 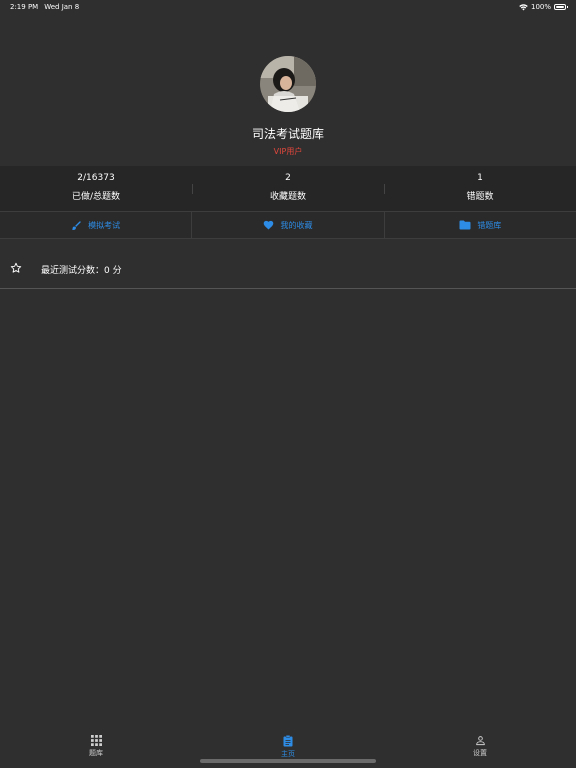 I want to click on tab-label: 设置, so click(x=480, y=753).